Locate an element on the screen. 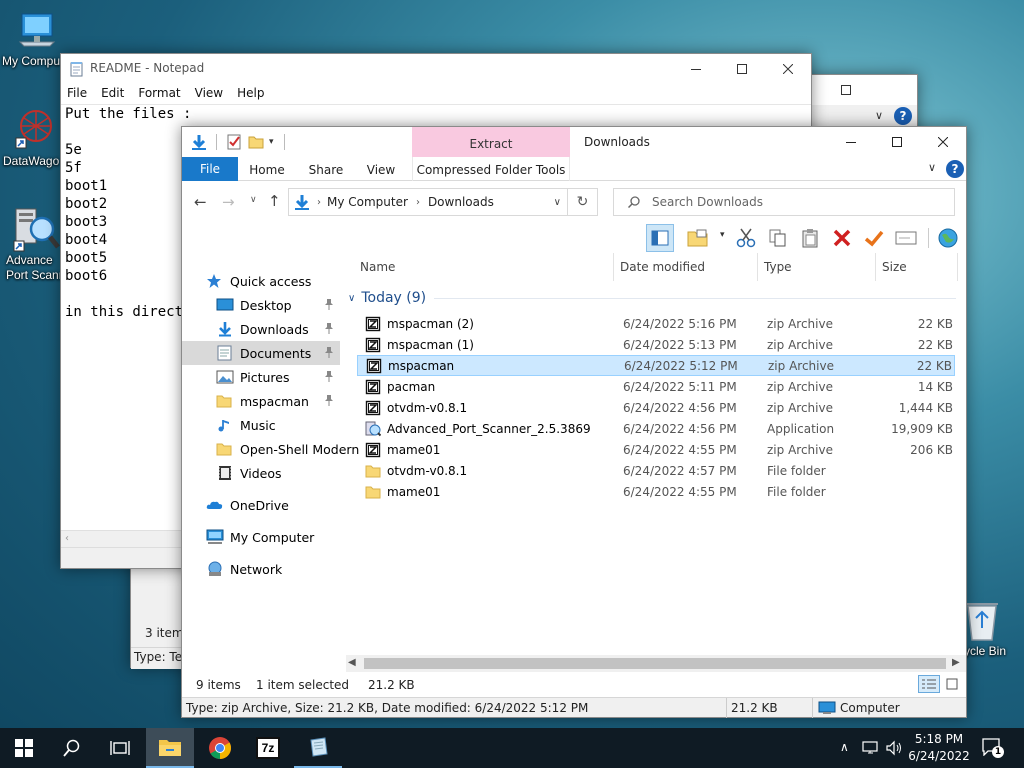  file-list-horizontal-scrollbar: ◀ ▶ is located at coordinates (656, 663).